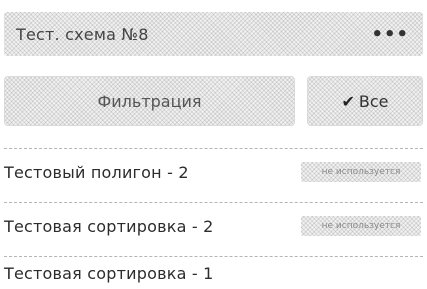 Image resolution: width=427 pixels, height=289 pixels. I want to click on filter-button-label: Фильтрация, so click(149, 101).